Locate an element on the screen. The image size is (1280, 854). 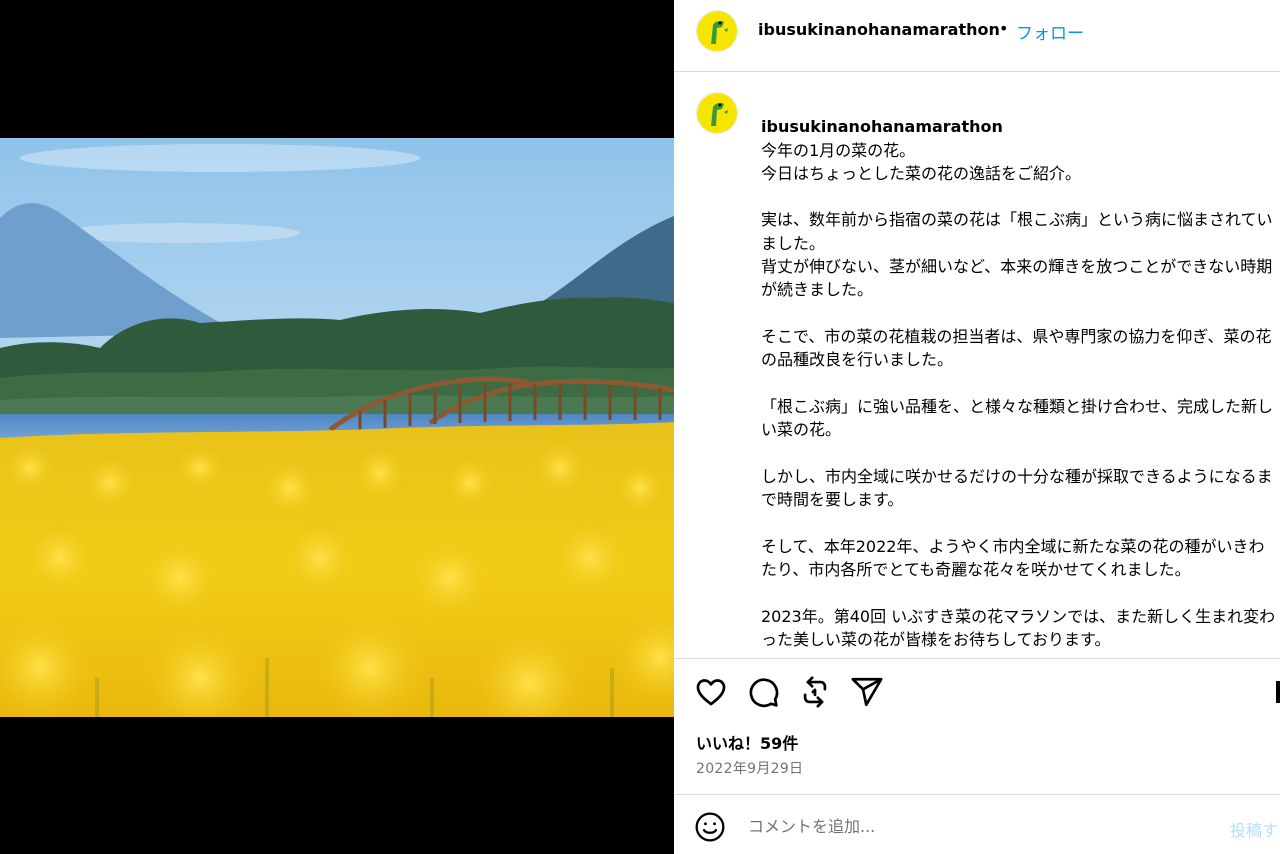
emoji-icon is located at coordinates (710, 827).